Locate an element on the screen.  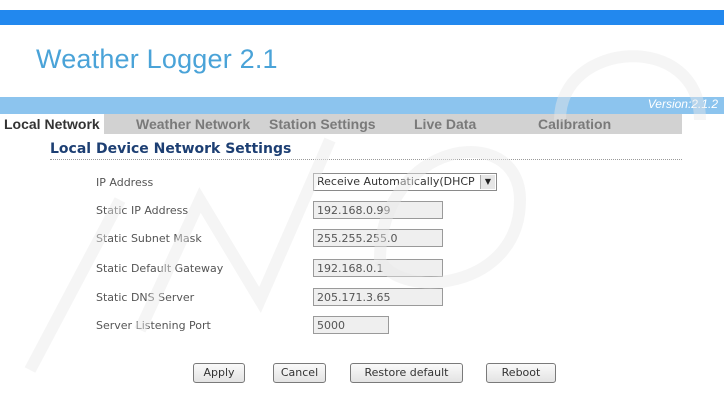
tab-local-network: Local Network is located at coordinates (52, 124).